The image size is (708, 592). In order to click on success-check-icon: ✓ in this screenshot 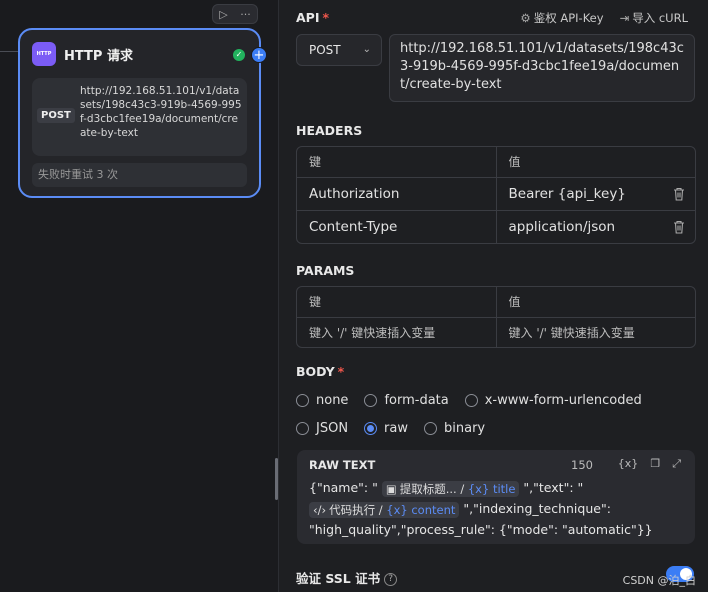, I will do `click(239, 55)`.